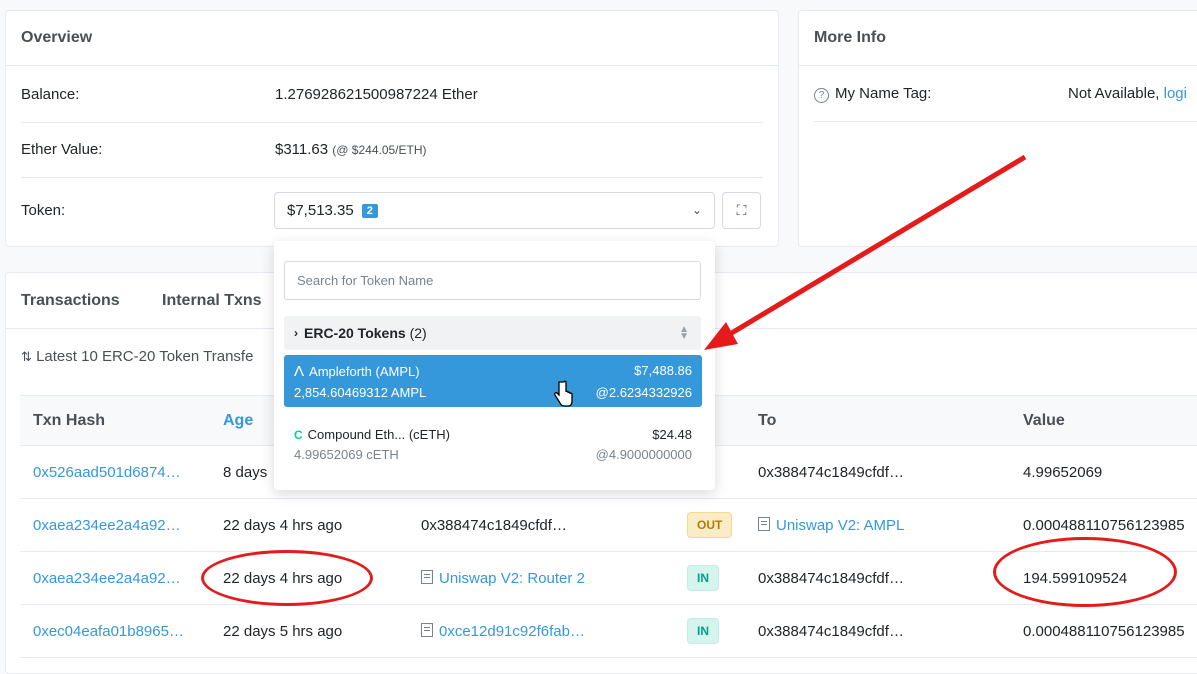 The image size is (1197, 674). Describe the element at coordinates (287, 578) in the screenshot. I see `annotation-circle-age` at that location.